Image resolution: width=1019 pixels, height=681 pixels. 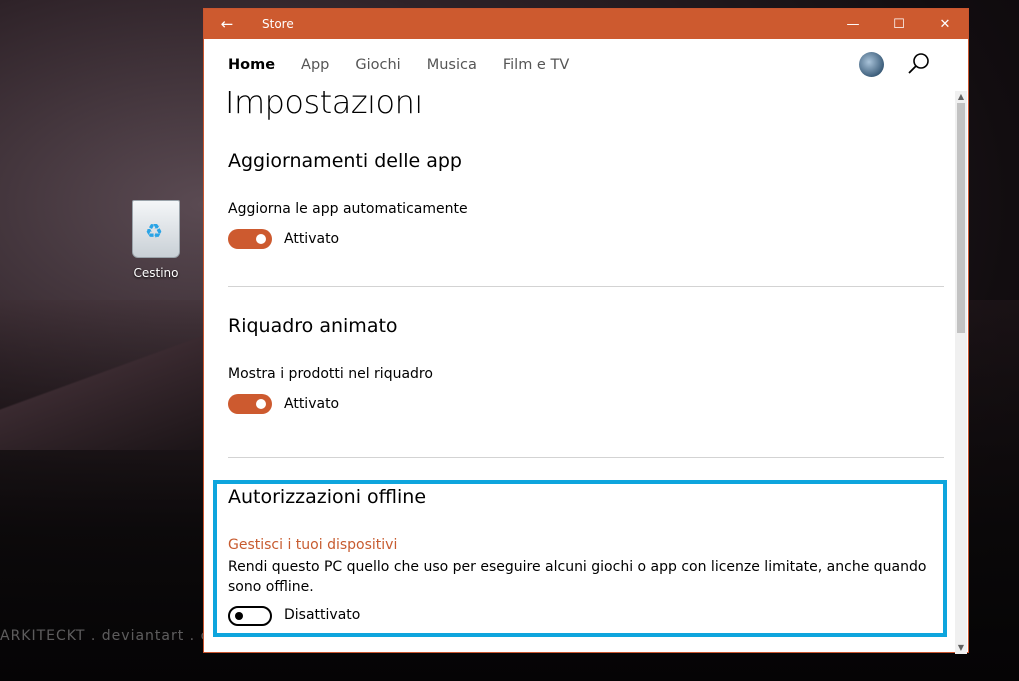 I want to click on nav-item-giochi: Giochi, so click(x=377, y=65).